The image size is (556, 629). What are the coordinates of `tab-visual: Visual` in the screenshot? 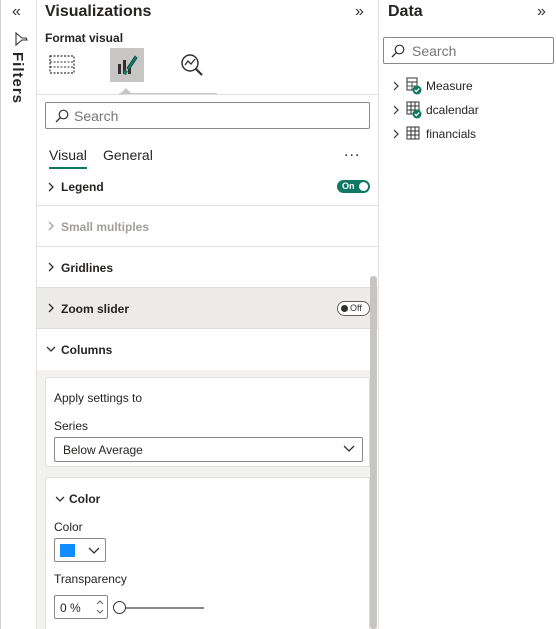 It's located at (68, 158).